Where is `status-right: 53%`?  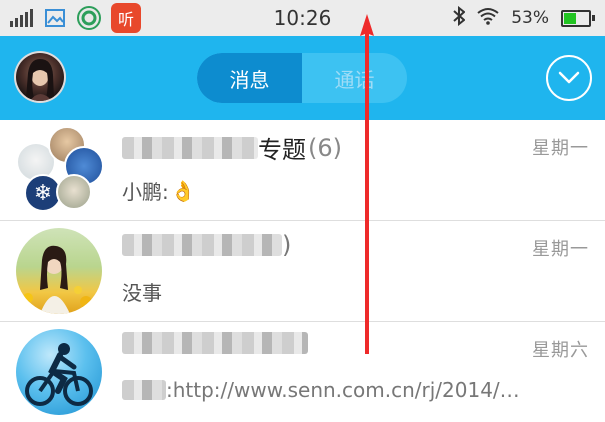 status-right: 53% is located at coordinates (524, 18).